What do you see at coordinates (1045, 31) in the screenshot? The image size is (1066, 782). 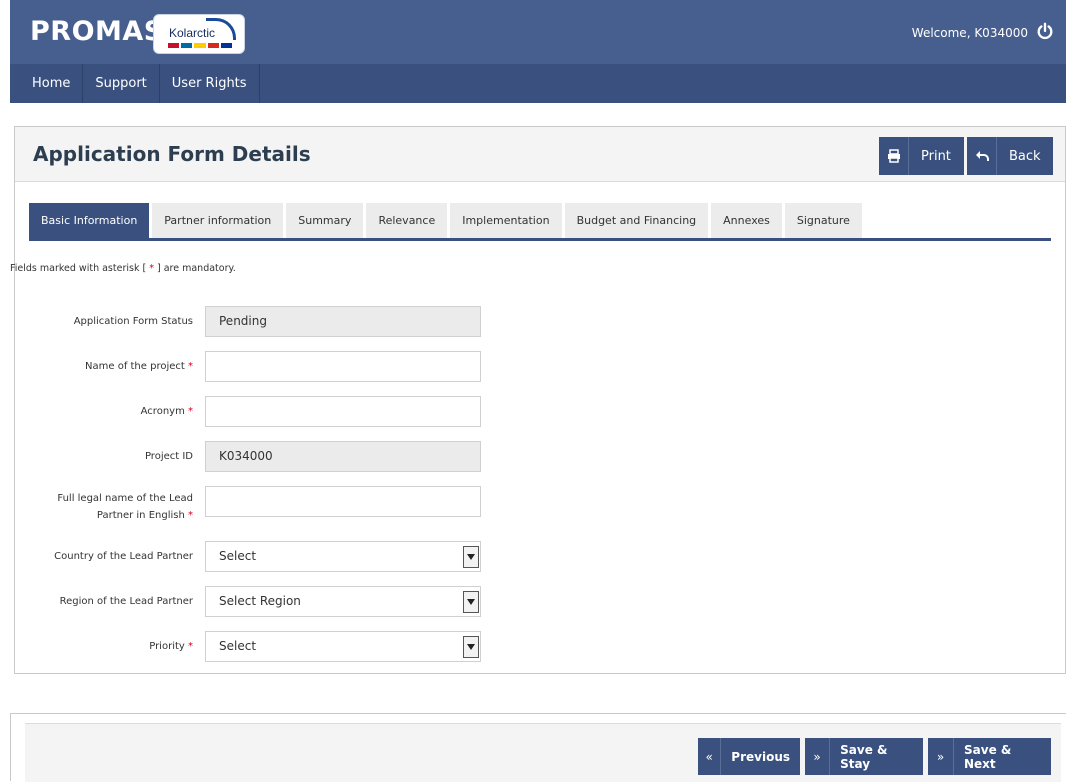 I see `power-icon` at bounding box center [1045, 31].